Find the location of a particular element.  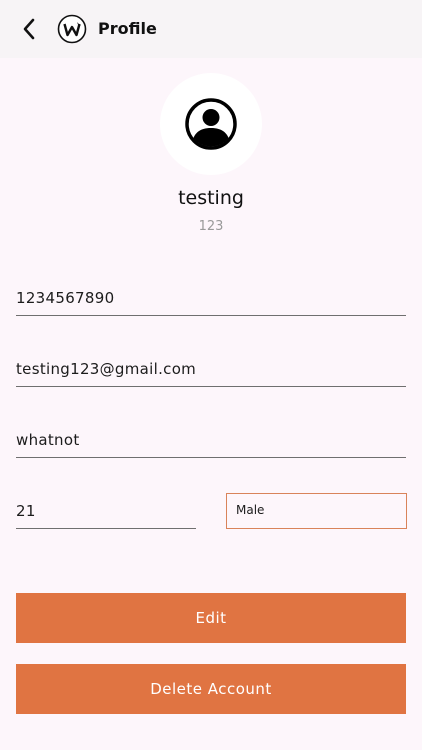

phone-field is located at coordinates (211, 299).